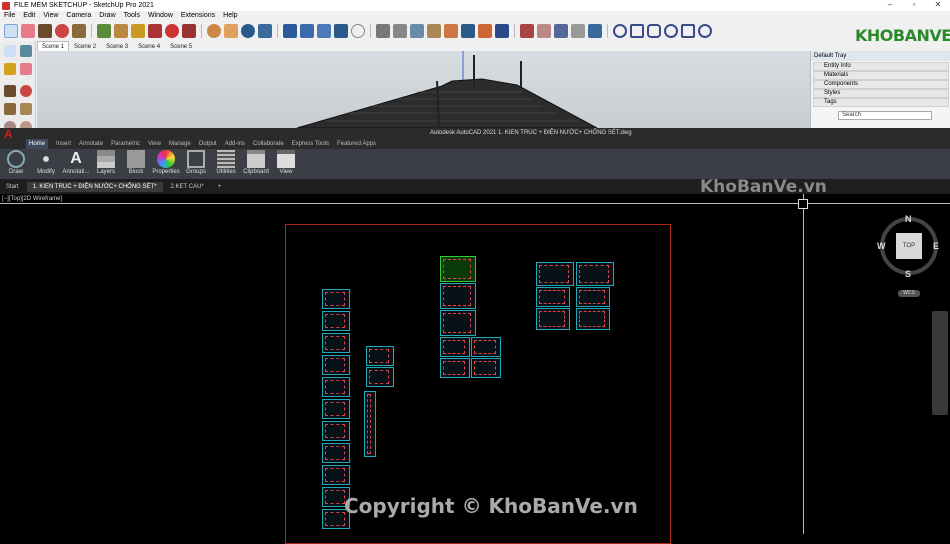 The height and width of the screenshot is (544, 950). What do you see at coordinates (908, 274) in the screenshot?
I see `compass-south: S` at bounding box center [908, 274].